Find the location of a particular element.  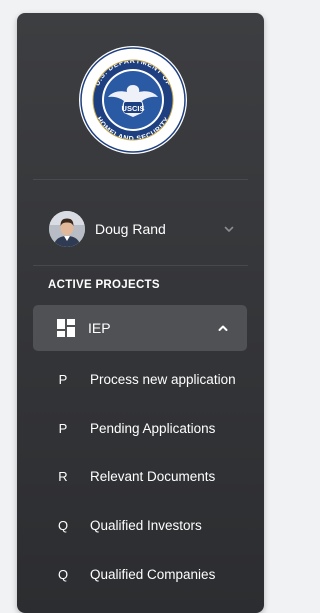

nav-item-process-new-application: P Process new application is located at coordinates (148, 379).